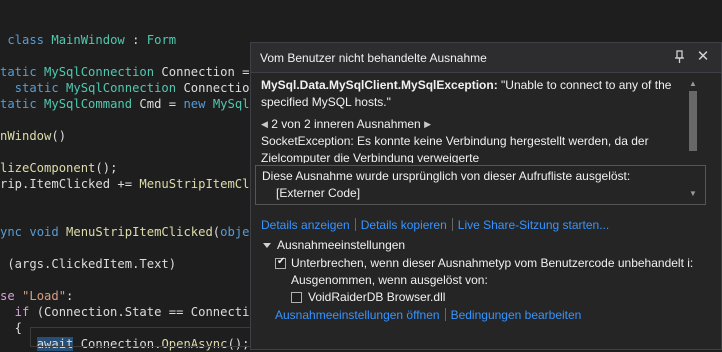 The height and width of the screenshot is (352, 722). What do you see at coordinates (209, 72) in the screenshot?
I see `code-token: Connection = n` at bounding box center [209, 72].